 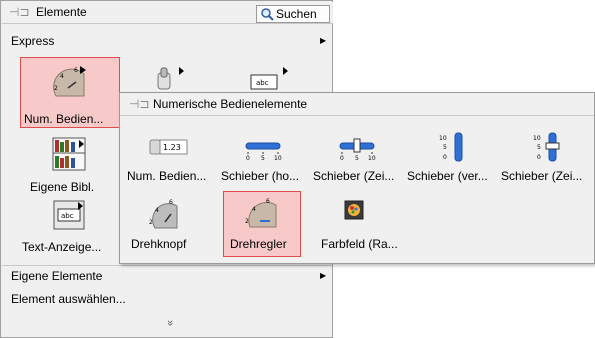 I want to click on knob-icon: 2 4 6, so click(x=163, y=214).